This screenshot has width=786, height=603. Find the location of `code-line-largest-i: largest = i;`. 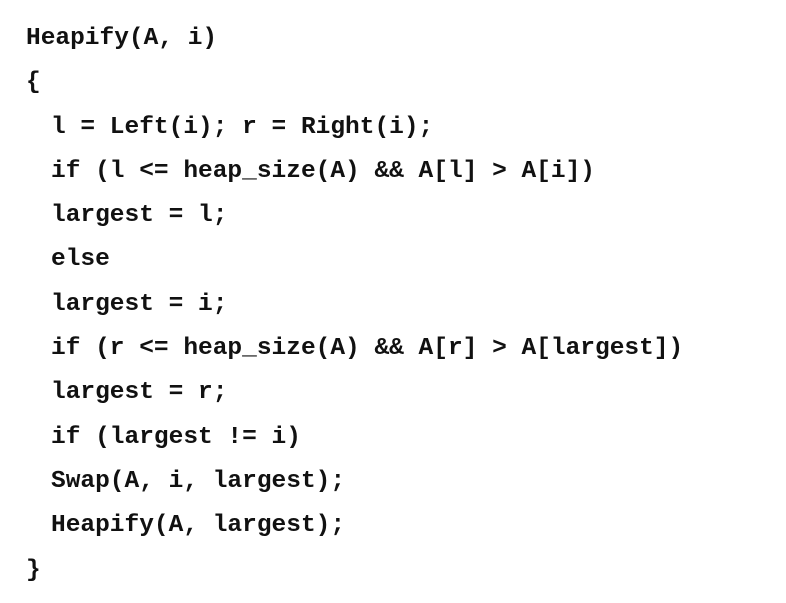

code-line-largest-i: largest = i; is located at coordinates (139, 304).